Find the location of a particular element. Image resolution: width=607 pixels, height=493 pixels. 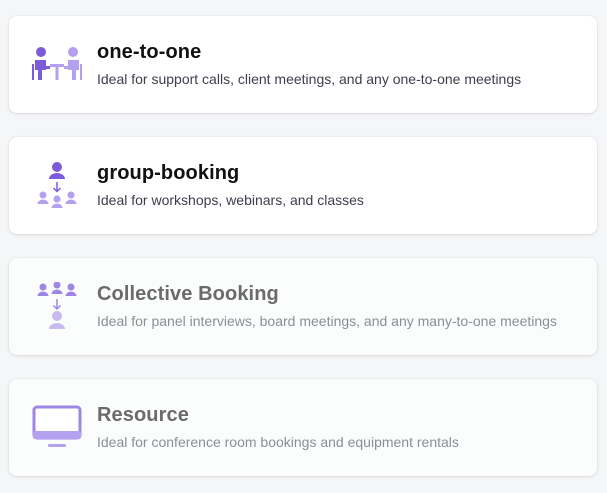

monitor-icon is located at coordinates (57, 427).